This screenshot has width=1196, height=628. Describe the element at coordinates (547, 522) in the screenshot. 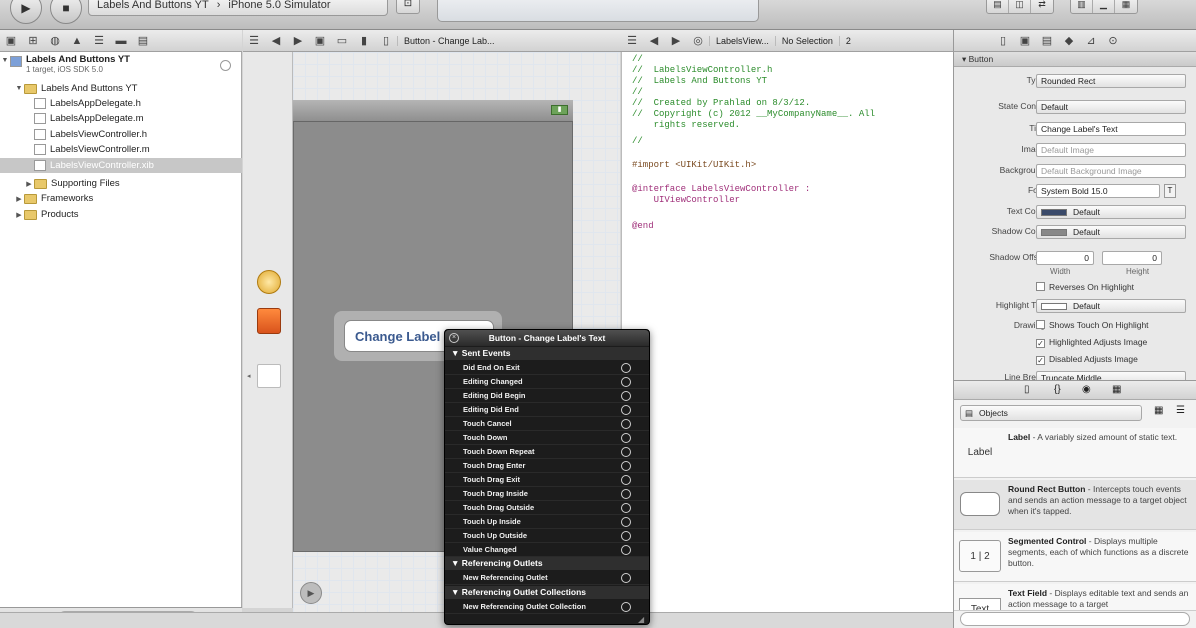

I see `sent-event-row: Touch Up Inside` at that location.